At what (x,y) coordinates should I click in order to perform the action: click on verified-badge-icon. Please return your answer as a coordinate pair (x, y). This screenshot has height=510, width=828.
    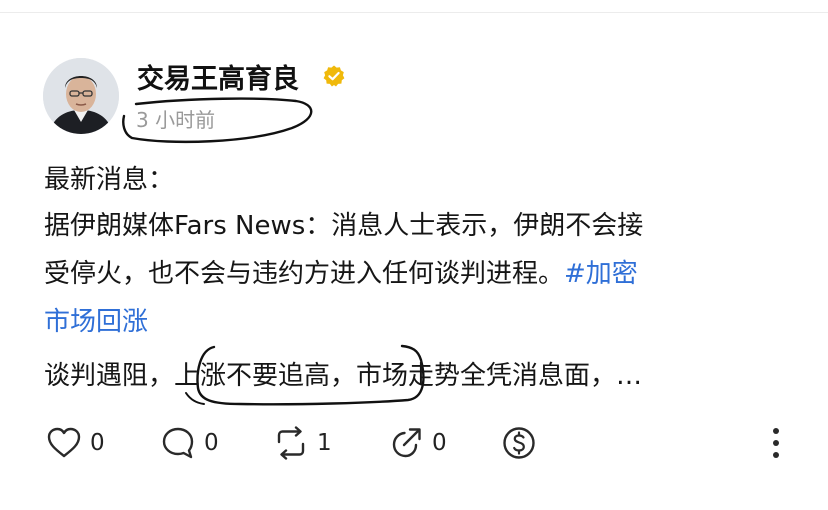
    Looking at the image, I should click on (334, 76).